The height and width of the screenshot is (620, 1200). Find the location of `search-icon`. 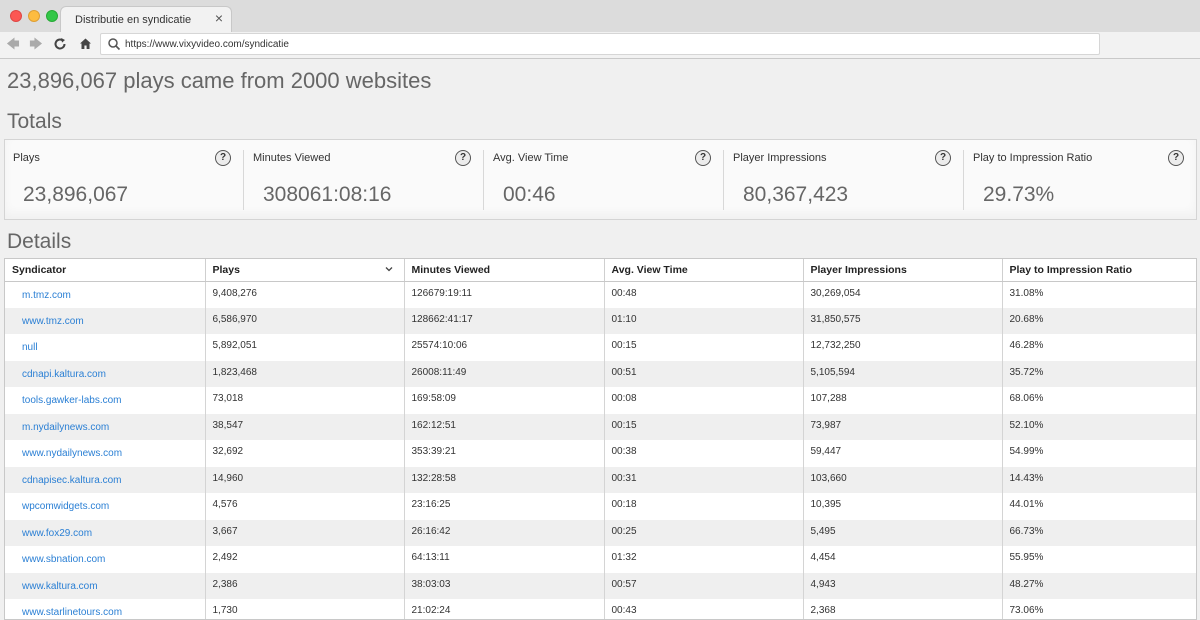

search-icon is located at coordinates (114, 44).